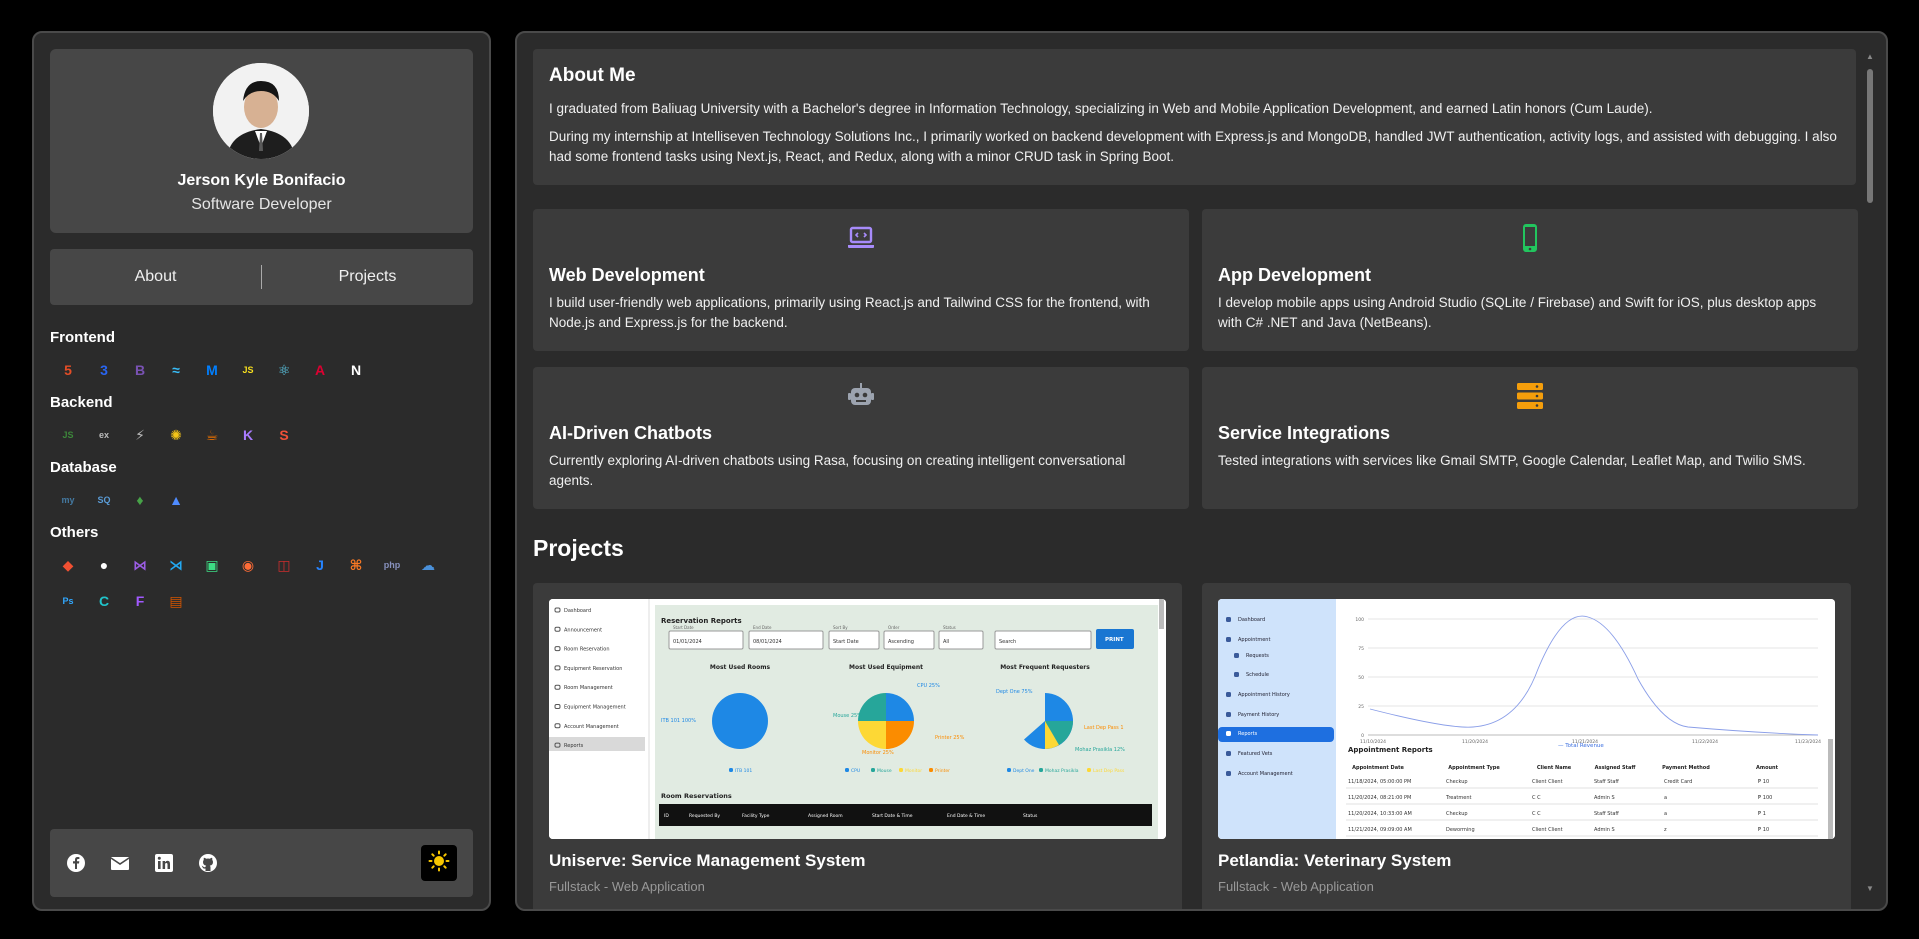 This screenshot has height=939, width=1919. What do you see at coordinates (1554, 768) in the screenshot?
I see `petlandia-table-header: Client Name` at bounding box center [1554, 768].